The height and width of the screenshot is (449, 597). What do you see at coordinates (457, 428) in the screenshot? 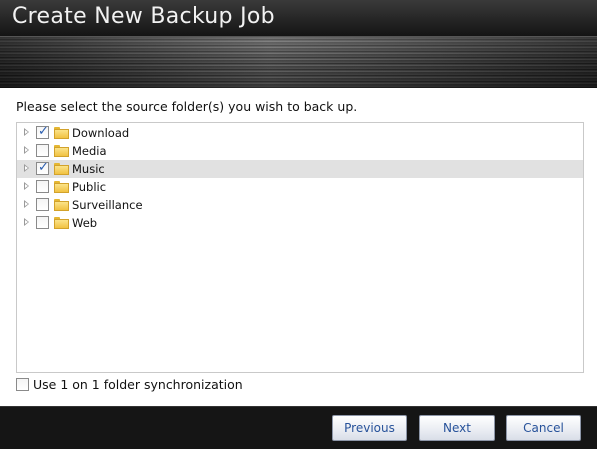
I see `next-button: Next` at bounding box center [457, 428].